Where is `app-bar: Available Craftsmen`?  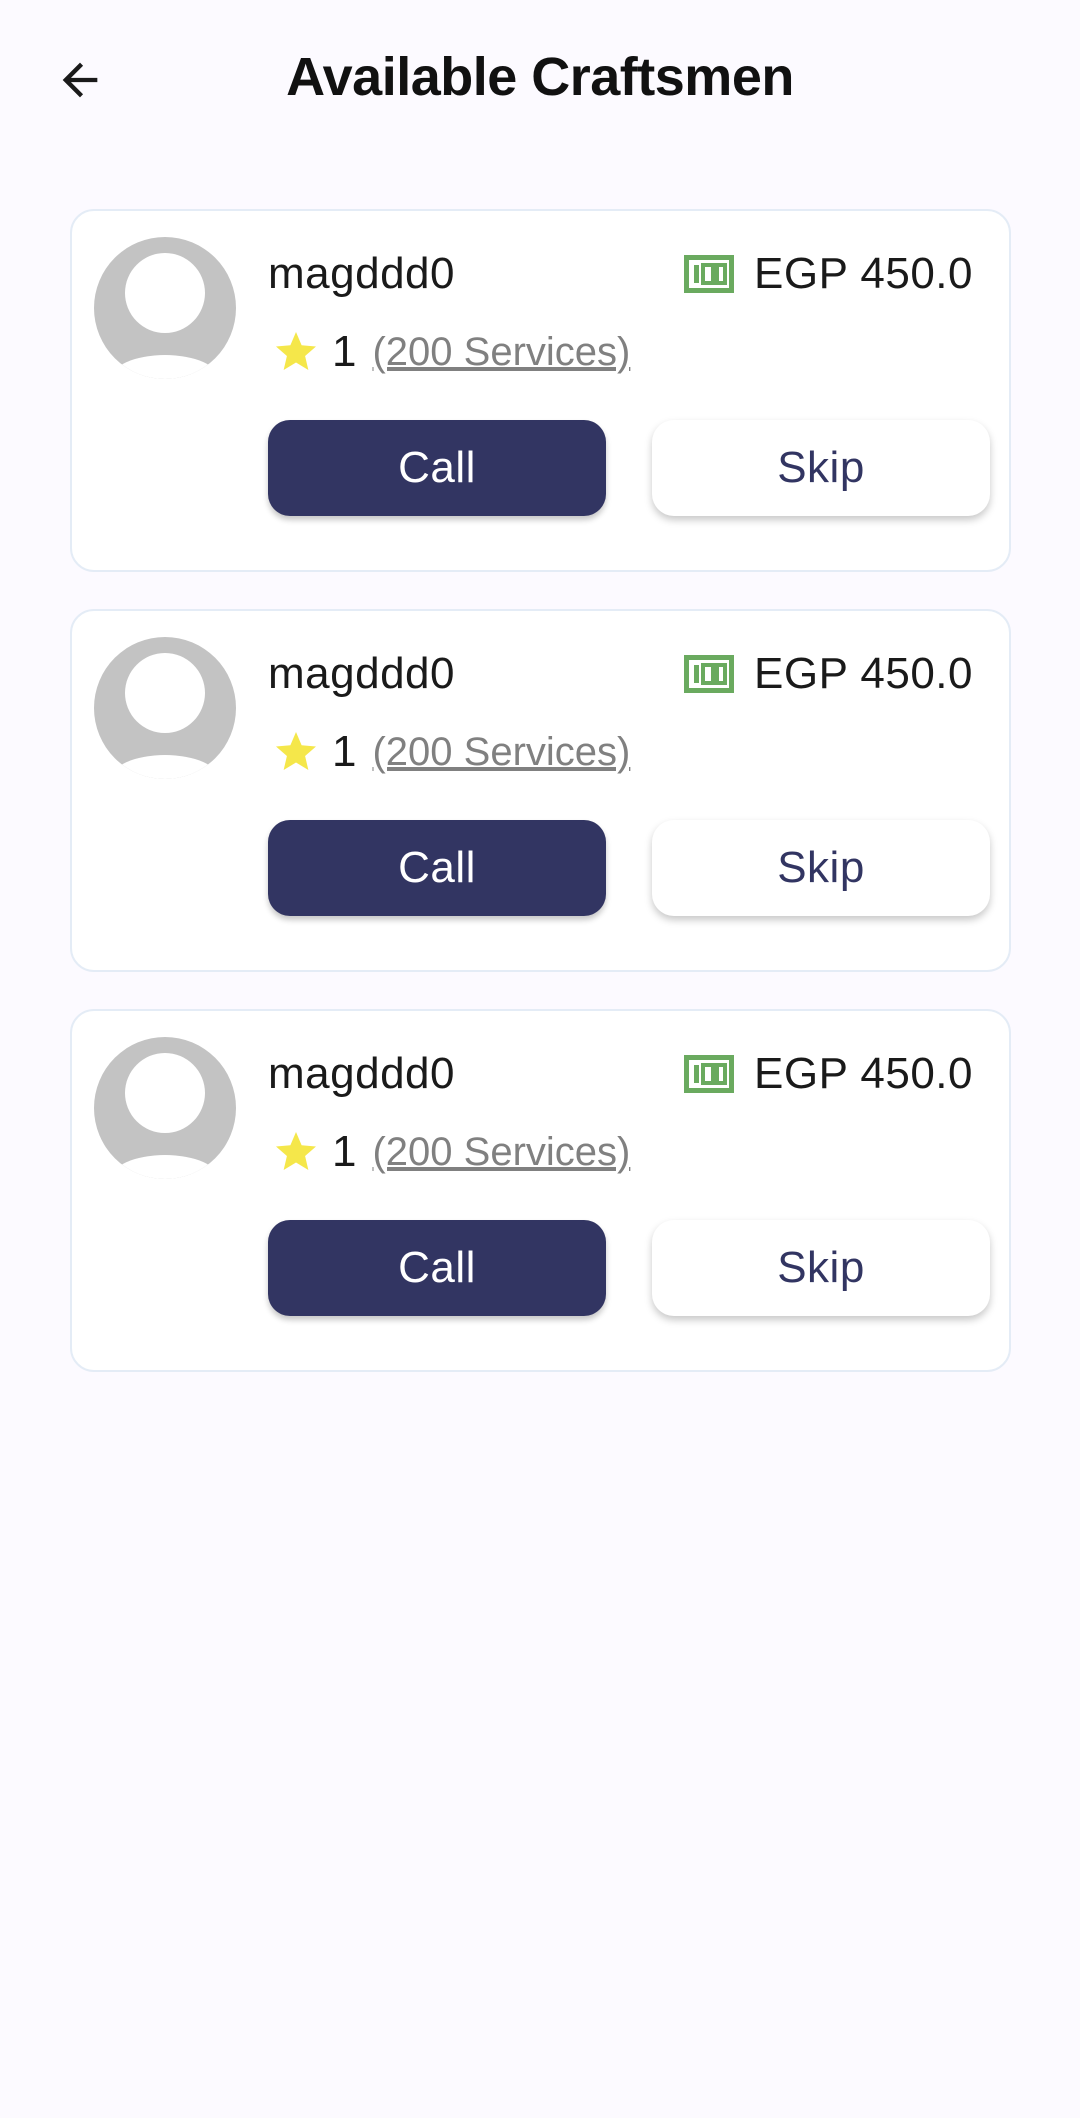 app-bar: Available Craftsmen is located at coordinates (540, 80).